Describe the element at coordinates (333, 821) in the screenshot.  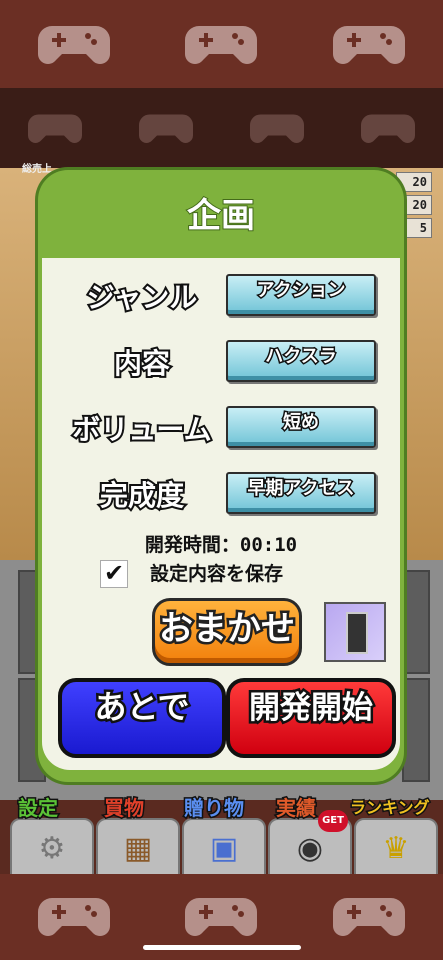
I see `get-badge: GET` at that location.